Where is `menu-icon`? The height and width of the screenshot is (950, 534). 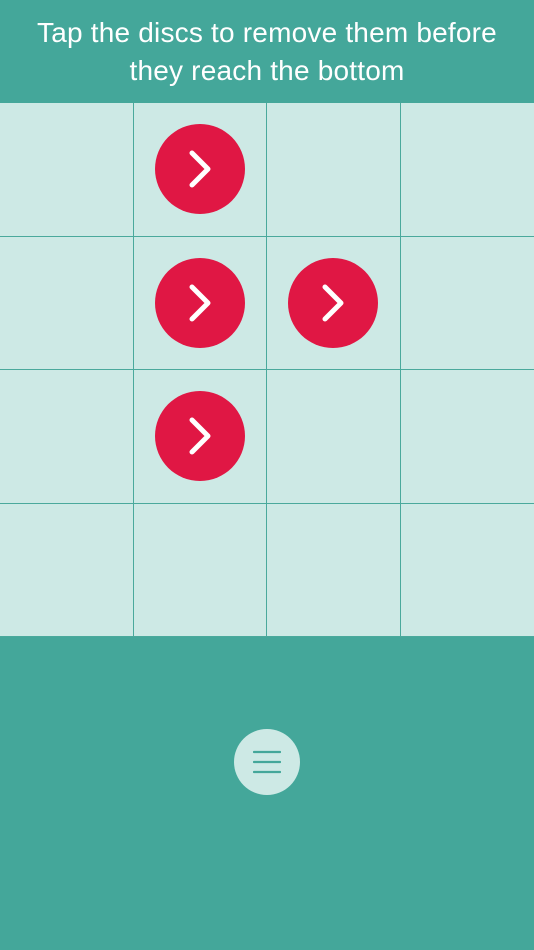 menu-icon is located at coordinates (267, 762).